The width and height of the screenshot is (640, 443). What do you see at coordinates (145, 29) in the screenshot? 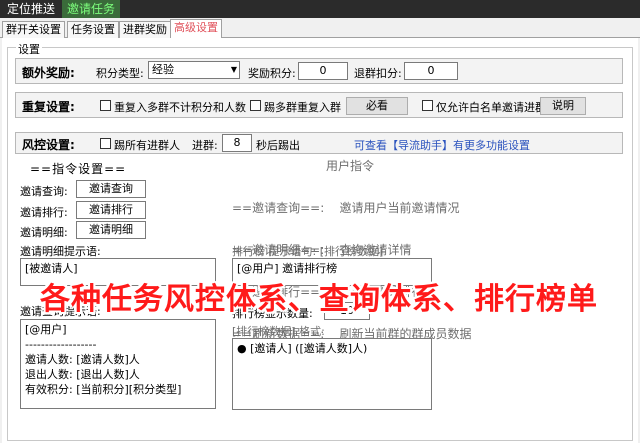
I see `tab-join-reward: 进群奖励` at bounding box center [145, 29].